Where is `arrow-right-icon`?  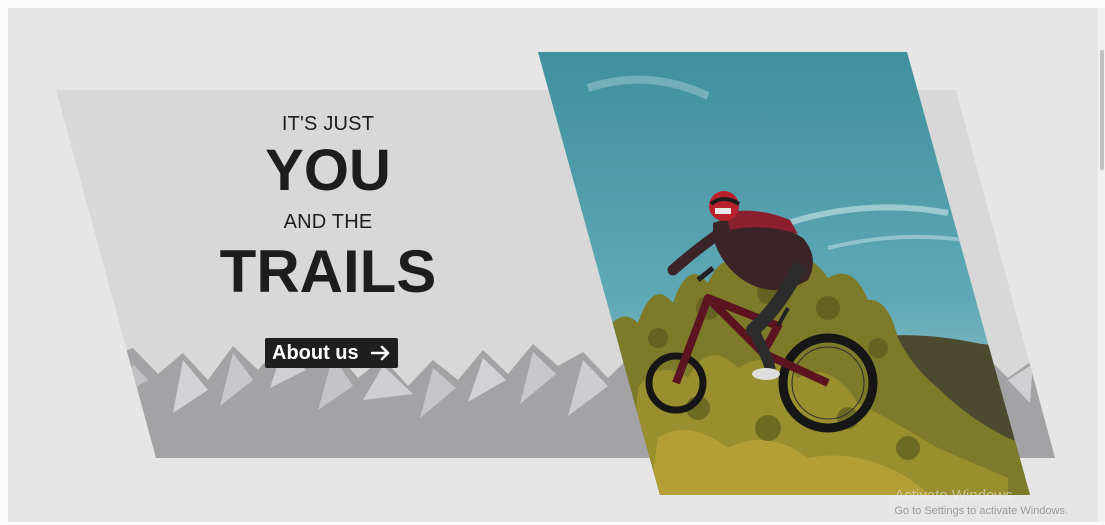
arrow-right-icon is located at coordinates (380, 353).